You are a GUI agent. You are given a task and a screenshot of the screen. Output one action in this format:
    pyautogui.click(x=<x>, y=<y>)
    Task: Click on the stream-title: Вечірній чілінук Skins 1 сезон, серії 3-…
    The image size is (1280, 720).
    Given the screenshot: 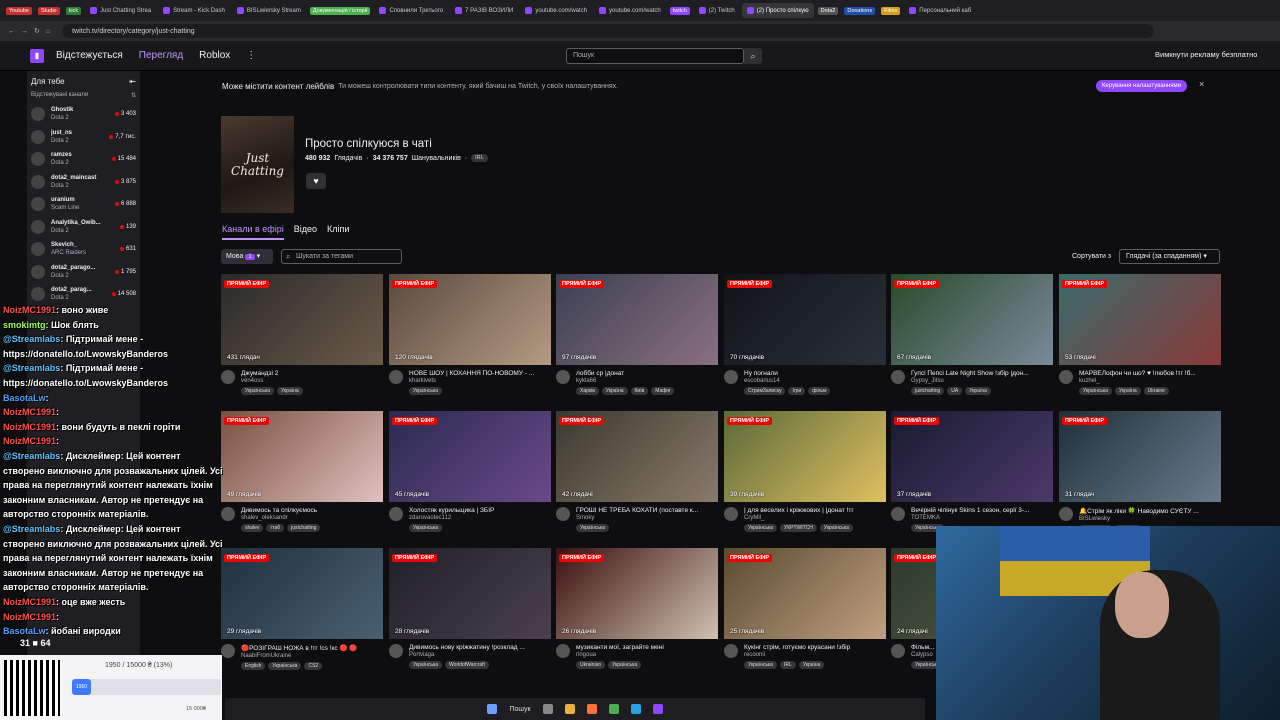 What is the action you would take?
    pyautogui.click(x=982, y=510)
    